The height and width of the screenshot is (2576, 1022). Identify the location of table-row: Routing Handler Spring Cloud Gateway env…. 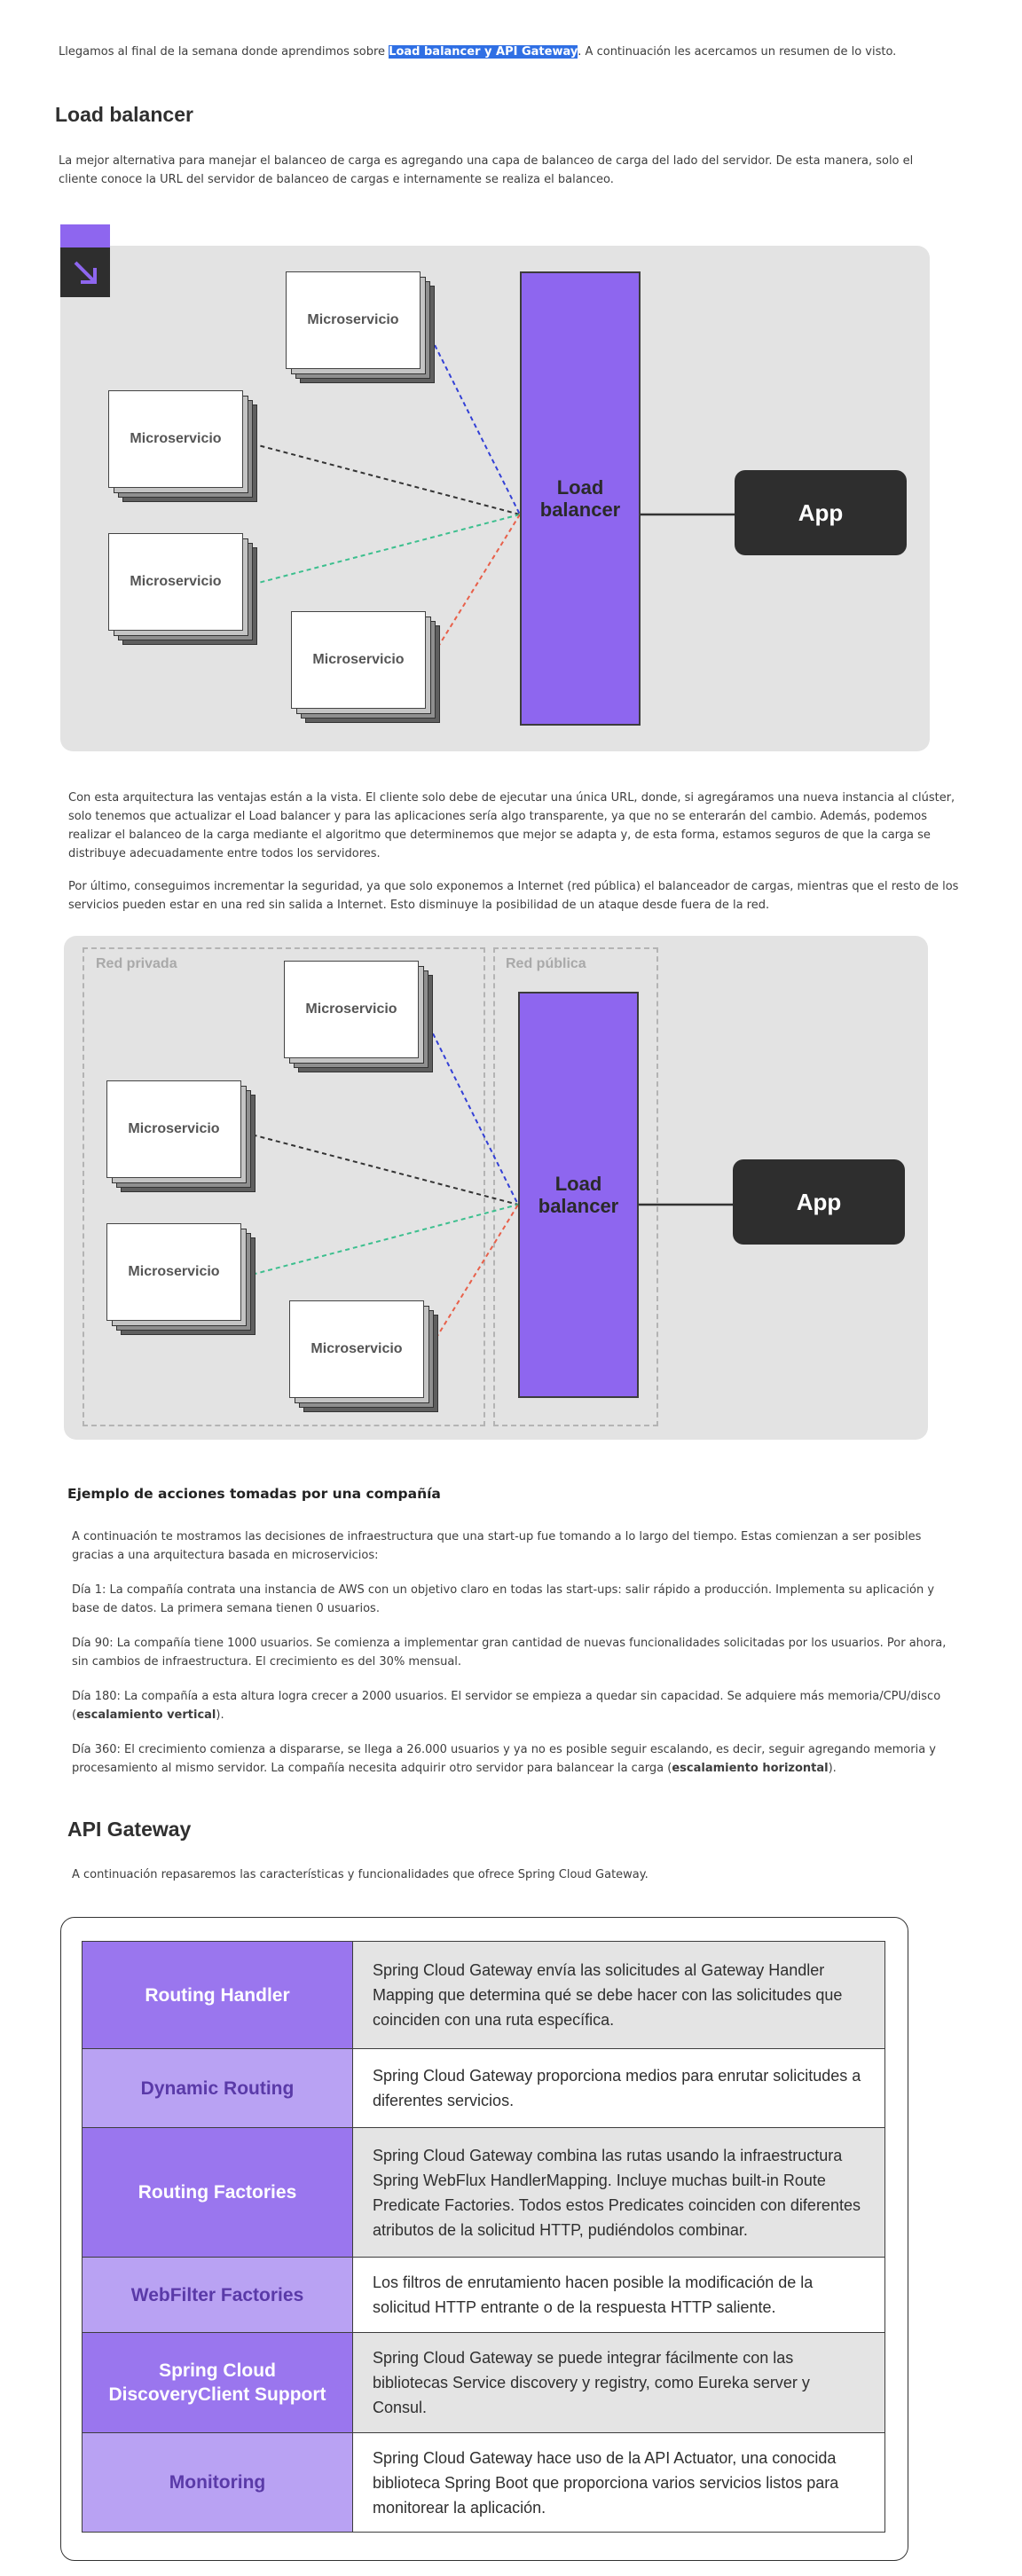
(483, 1995).